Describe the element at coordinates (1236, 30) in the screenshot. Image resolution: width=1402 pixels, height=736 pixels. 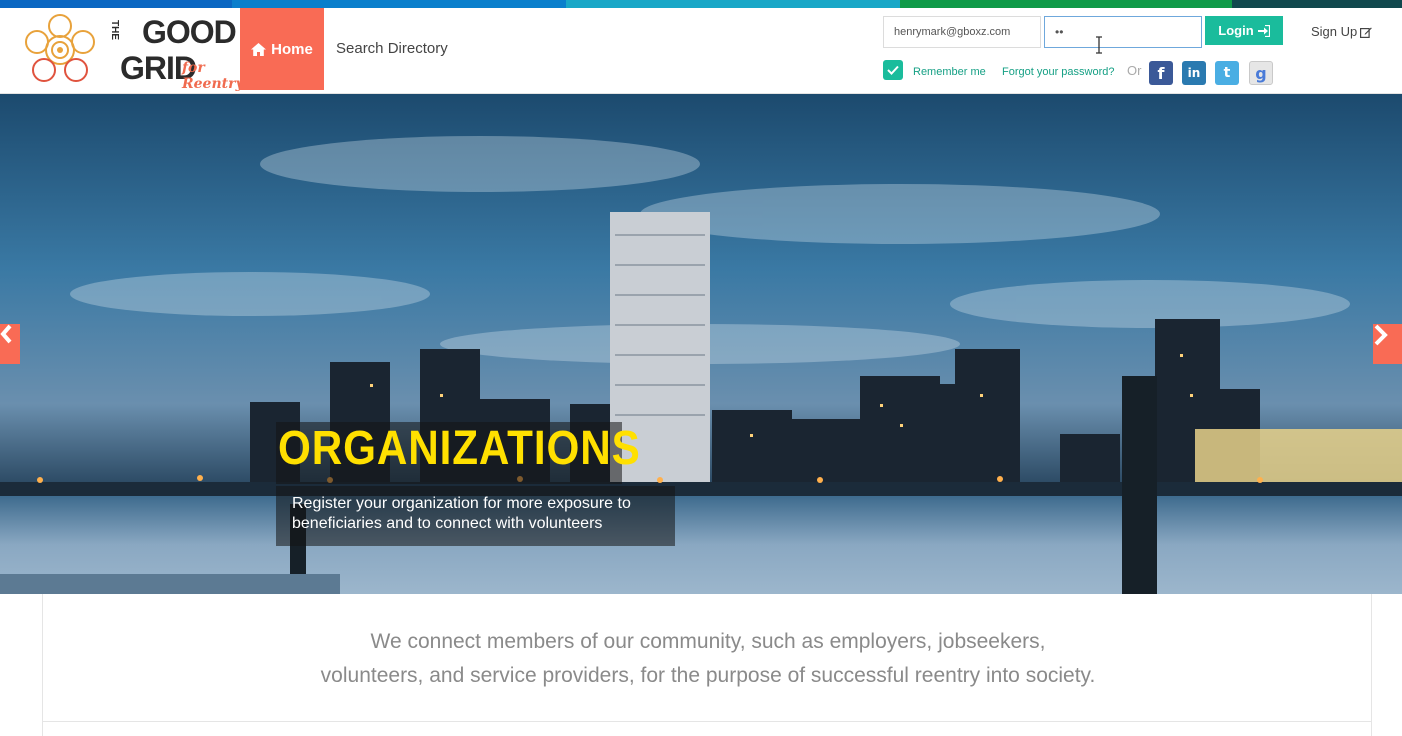
I see `login-button-label: Login` at that location.